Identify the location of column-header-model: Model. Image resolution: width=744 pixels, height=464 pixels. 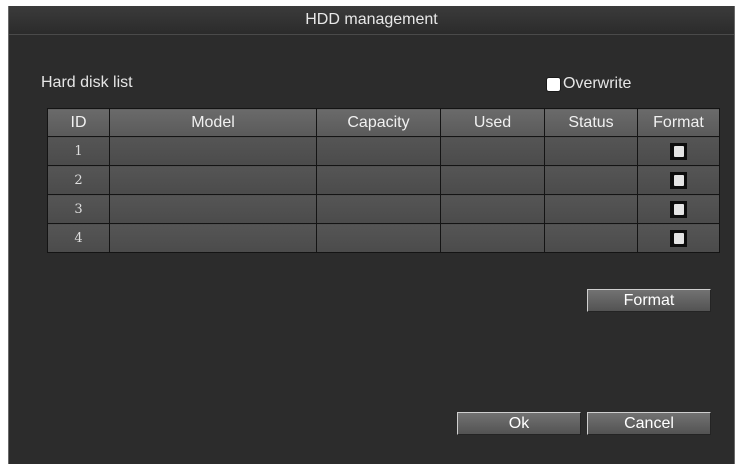
(213, 122).